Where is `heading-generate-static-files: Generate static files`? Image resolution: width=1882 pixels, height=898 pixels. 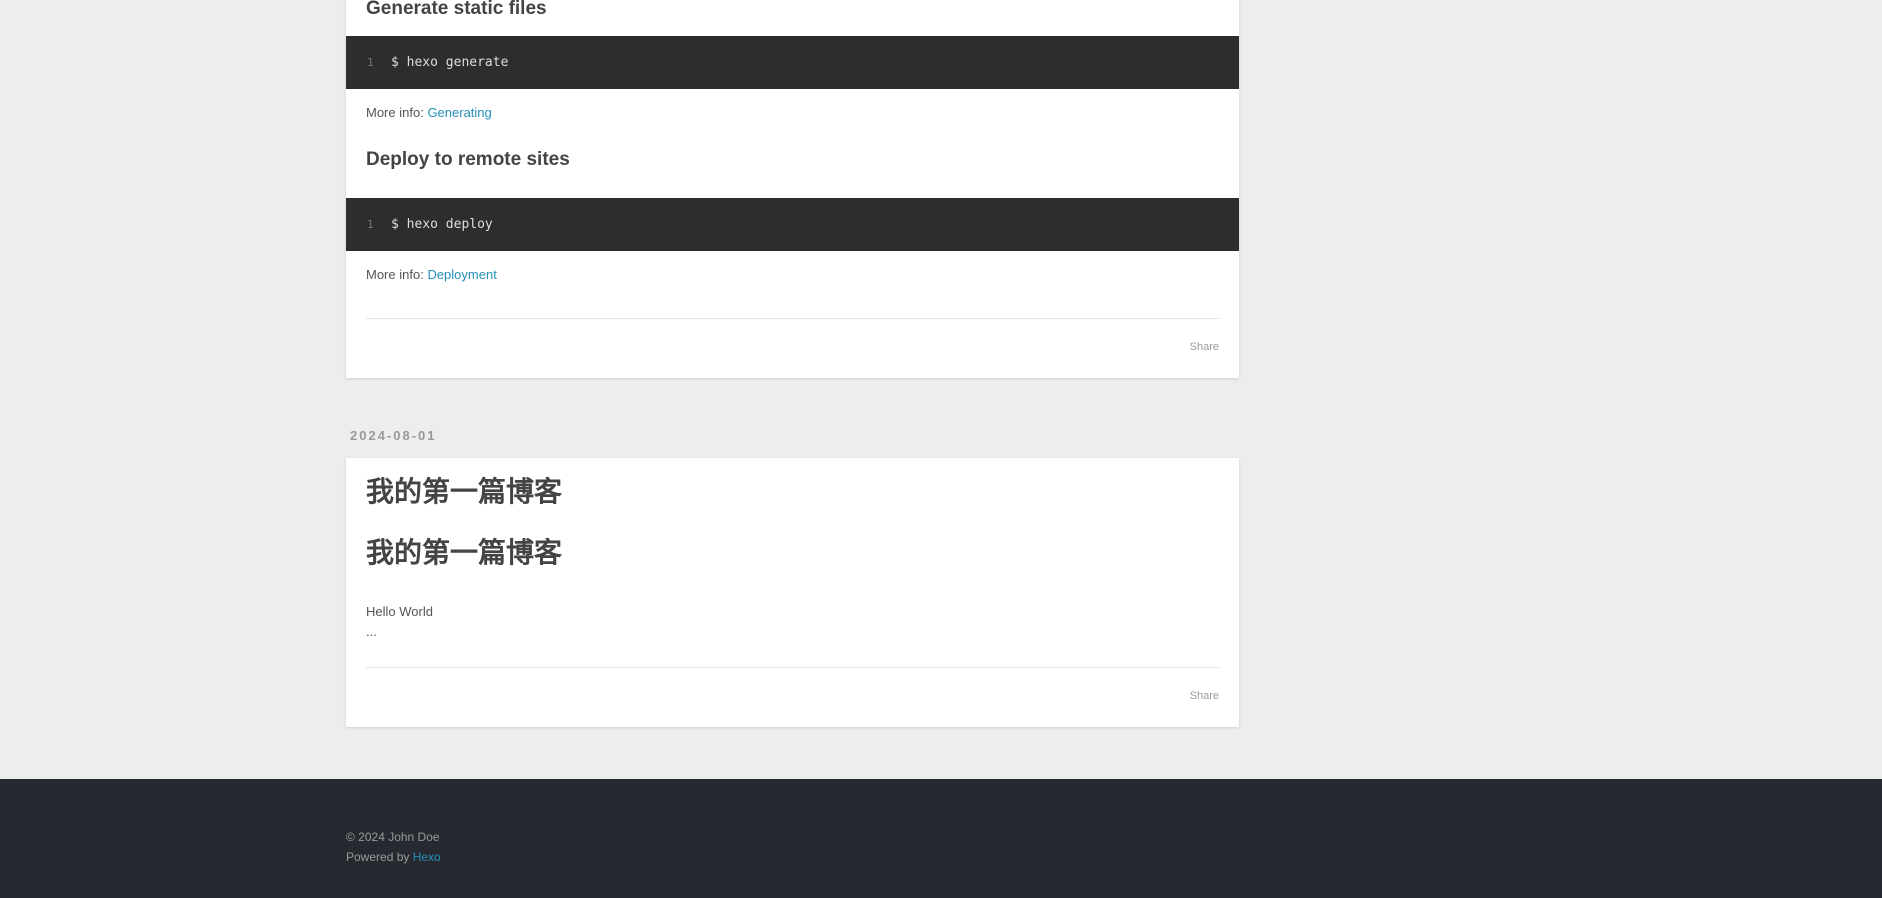 heading-generate-static-files: Generate static files is located at coordinates (456, 9).